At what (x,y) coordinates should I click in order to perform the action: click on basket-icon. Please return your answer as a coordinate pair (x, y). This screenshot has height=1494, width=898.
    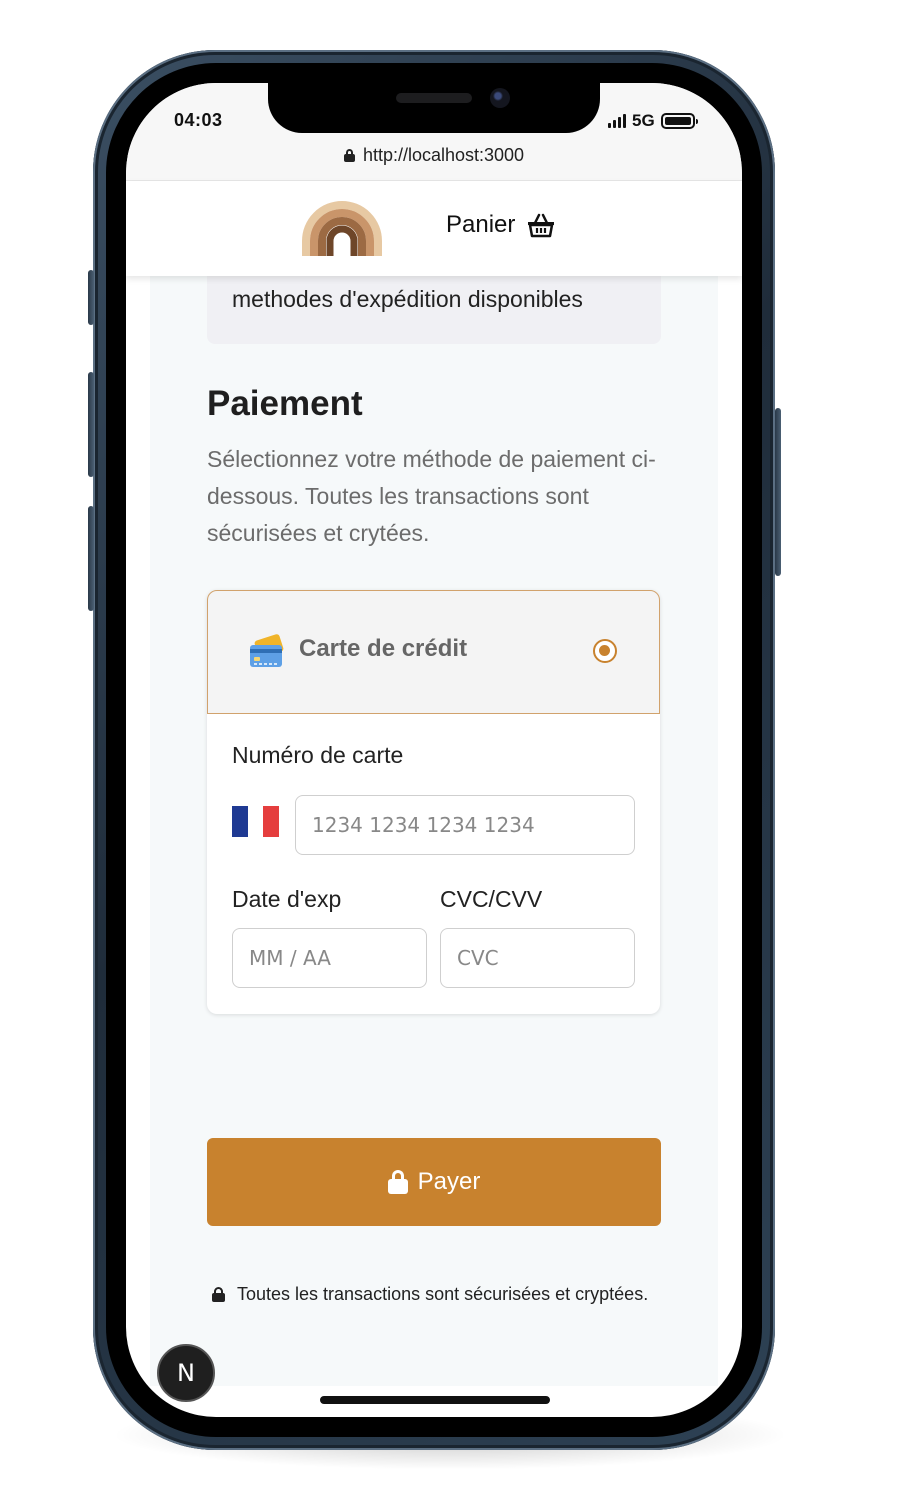
    Looking at the image, I should click on (541, 225).